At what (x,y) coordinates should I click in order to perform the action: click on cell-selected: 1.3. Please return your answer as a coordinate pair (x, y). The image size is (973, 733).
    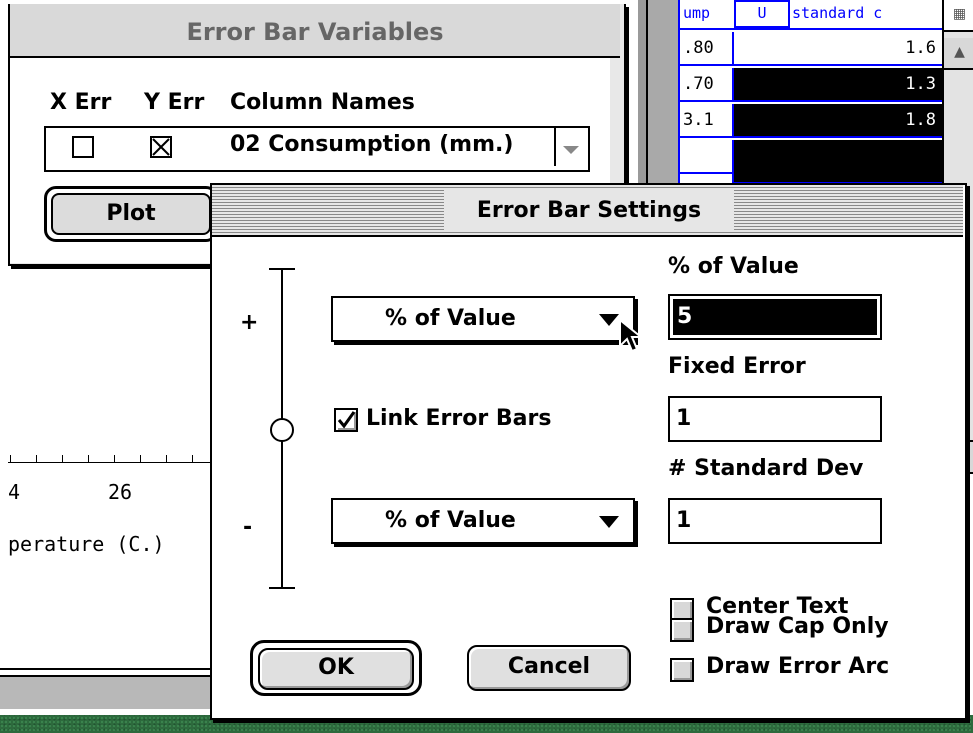
    Looking at the image, I should click on (837, 85).